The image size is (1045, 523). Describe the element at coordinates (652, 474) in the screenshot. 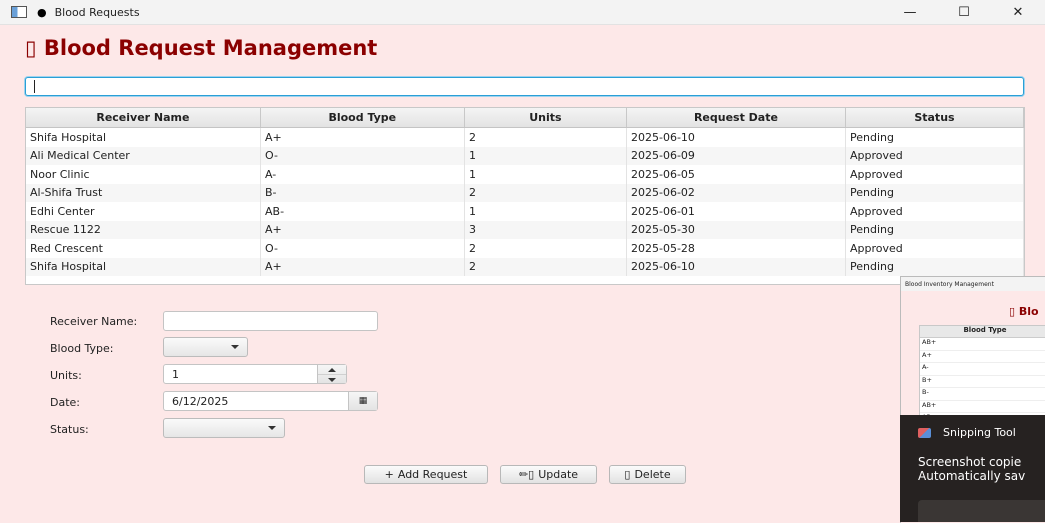

I see `delete-label: Delete` at that location.